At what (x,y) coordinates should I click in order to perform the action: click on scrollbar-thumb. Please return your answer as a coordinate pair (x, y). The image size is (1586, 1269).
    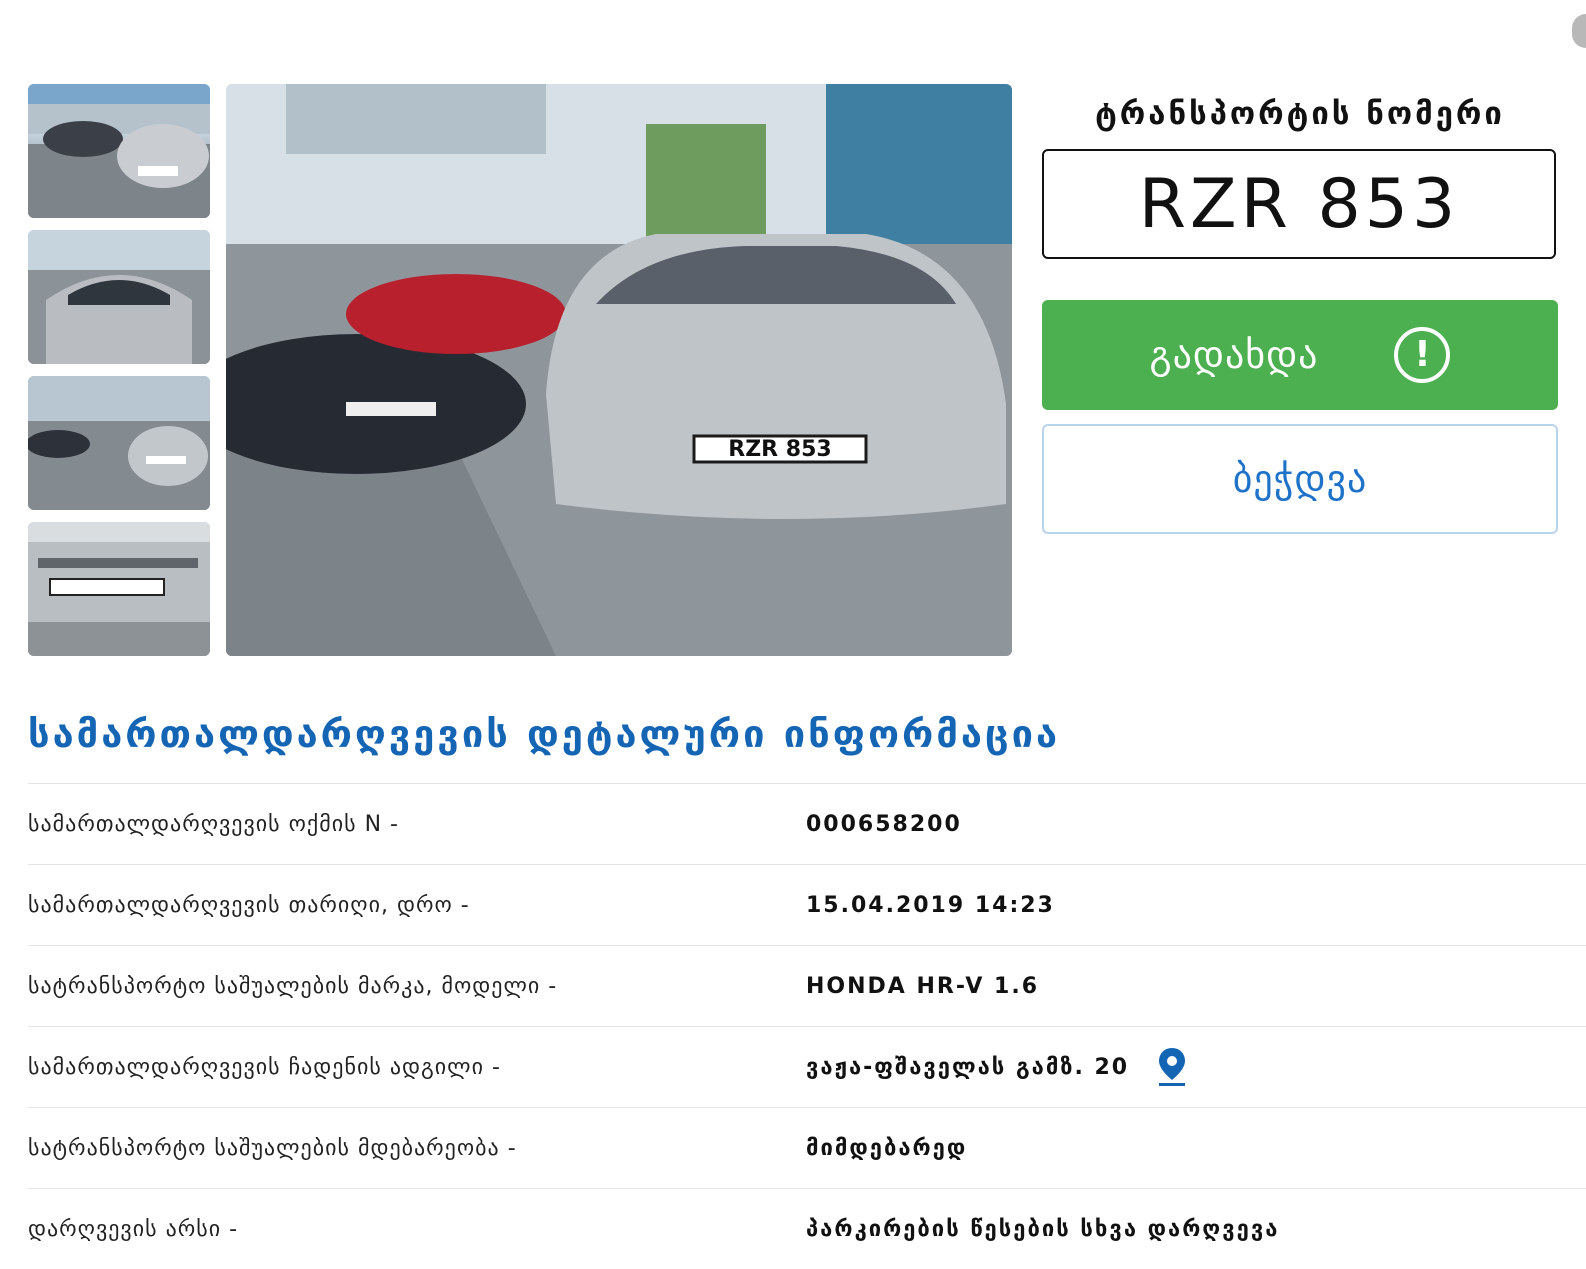
    Looking at the image, I should click on (1579, 31).